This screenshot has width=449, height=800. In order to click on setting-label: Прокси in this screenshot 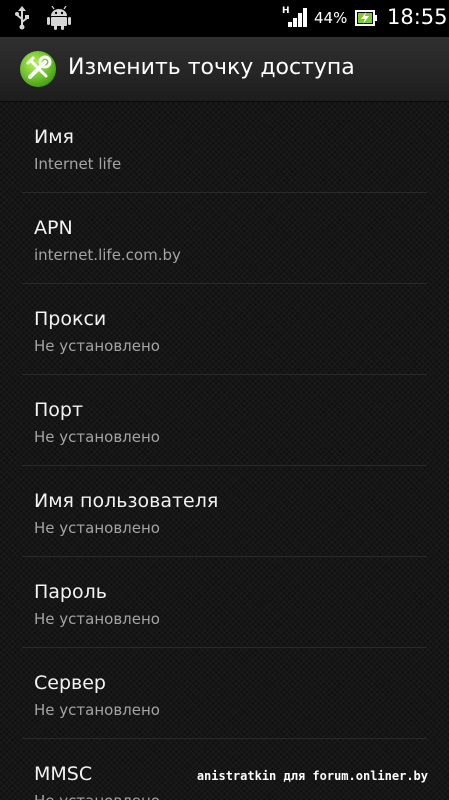, I will do `click(70, 319)`.